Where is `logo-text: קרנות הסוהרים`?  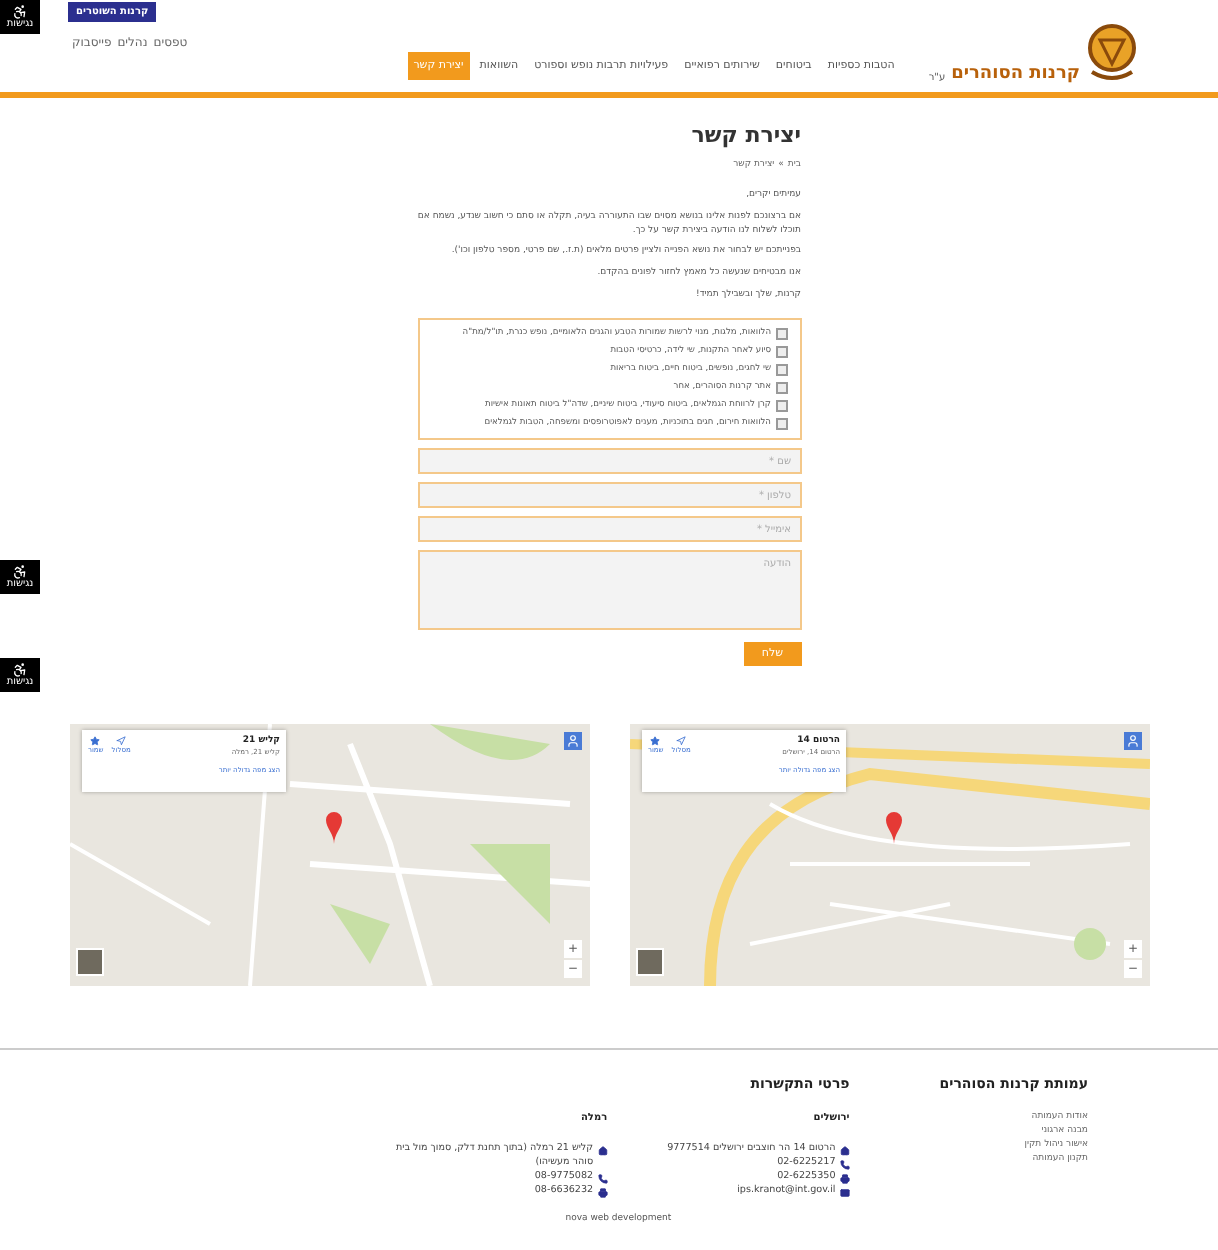
logo-text: קרנות הסוהרים is located at coordinates (1015, 74).